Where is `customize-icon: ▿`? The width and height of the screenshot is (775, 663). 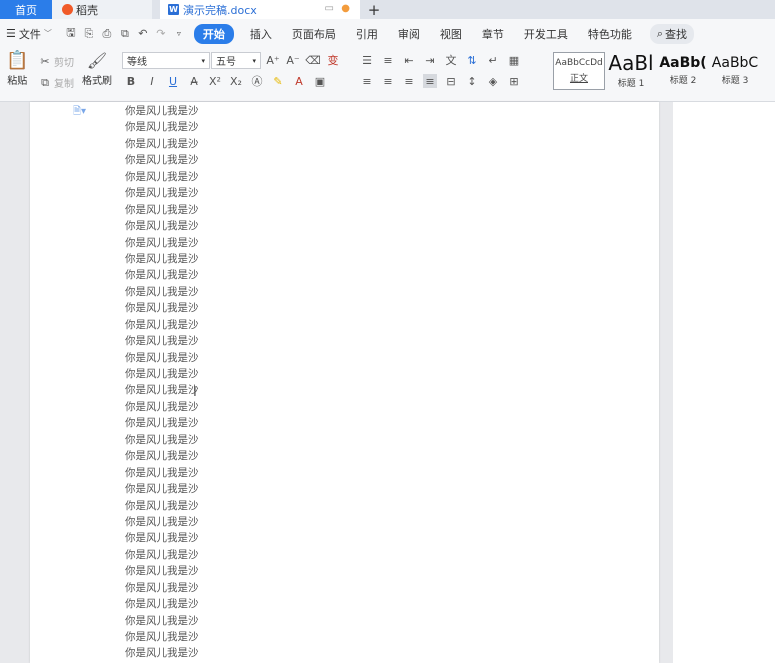
customize-icon: ▿ is located at coordinates (179, 34).